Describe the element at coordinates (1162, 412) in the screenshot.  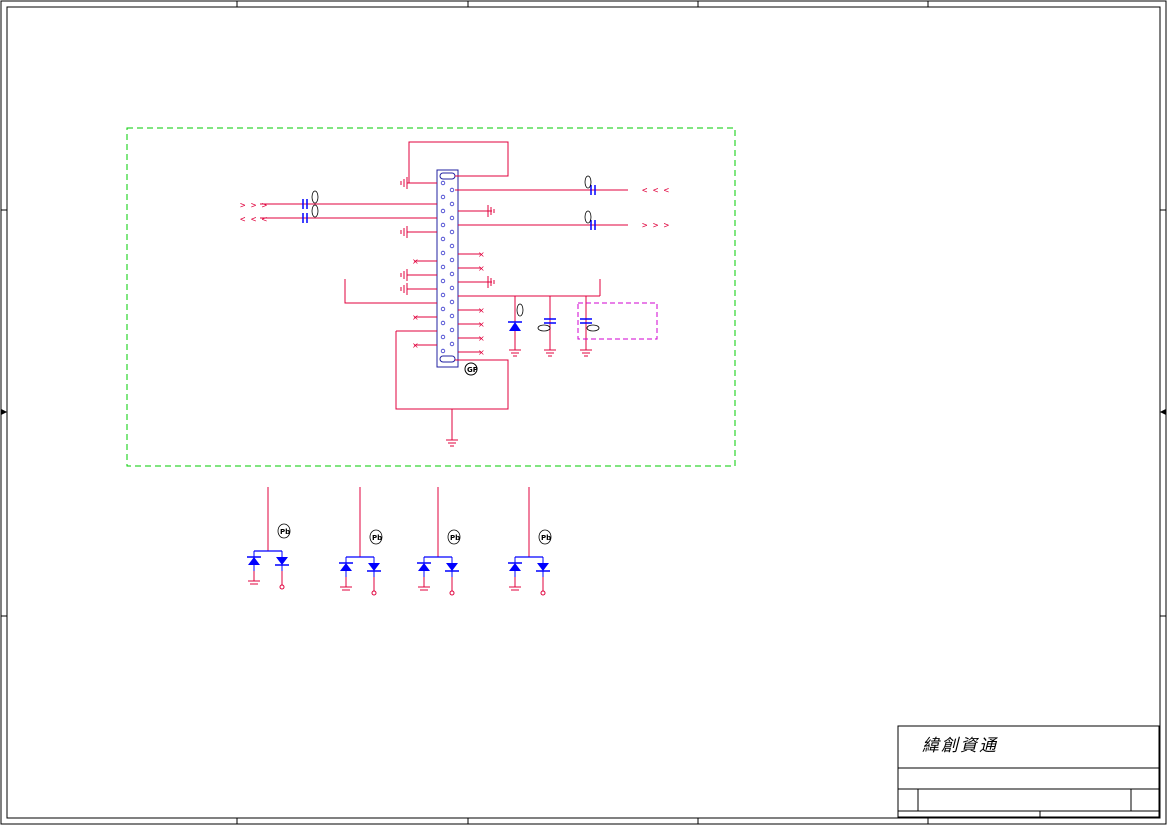
I see `frame-center-arrow-right` at that location.